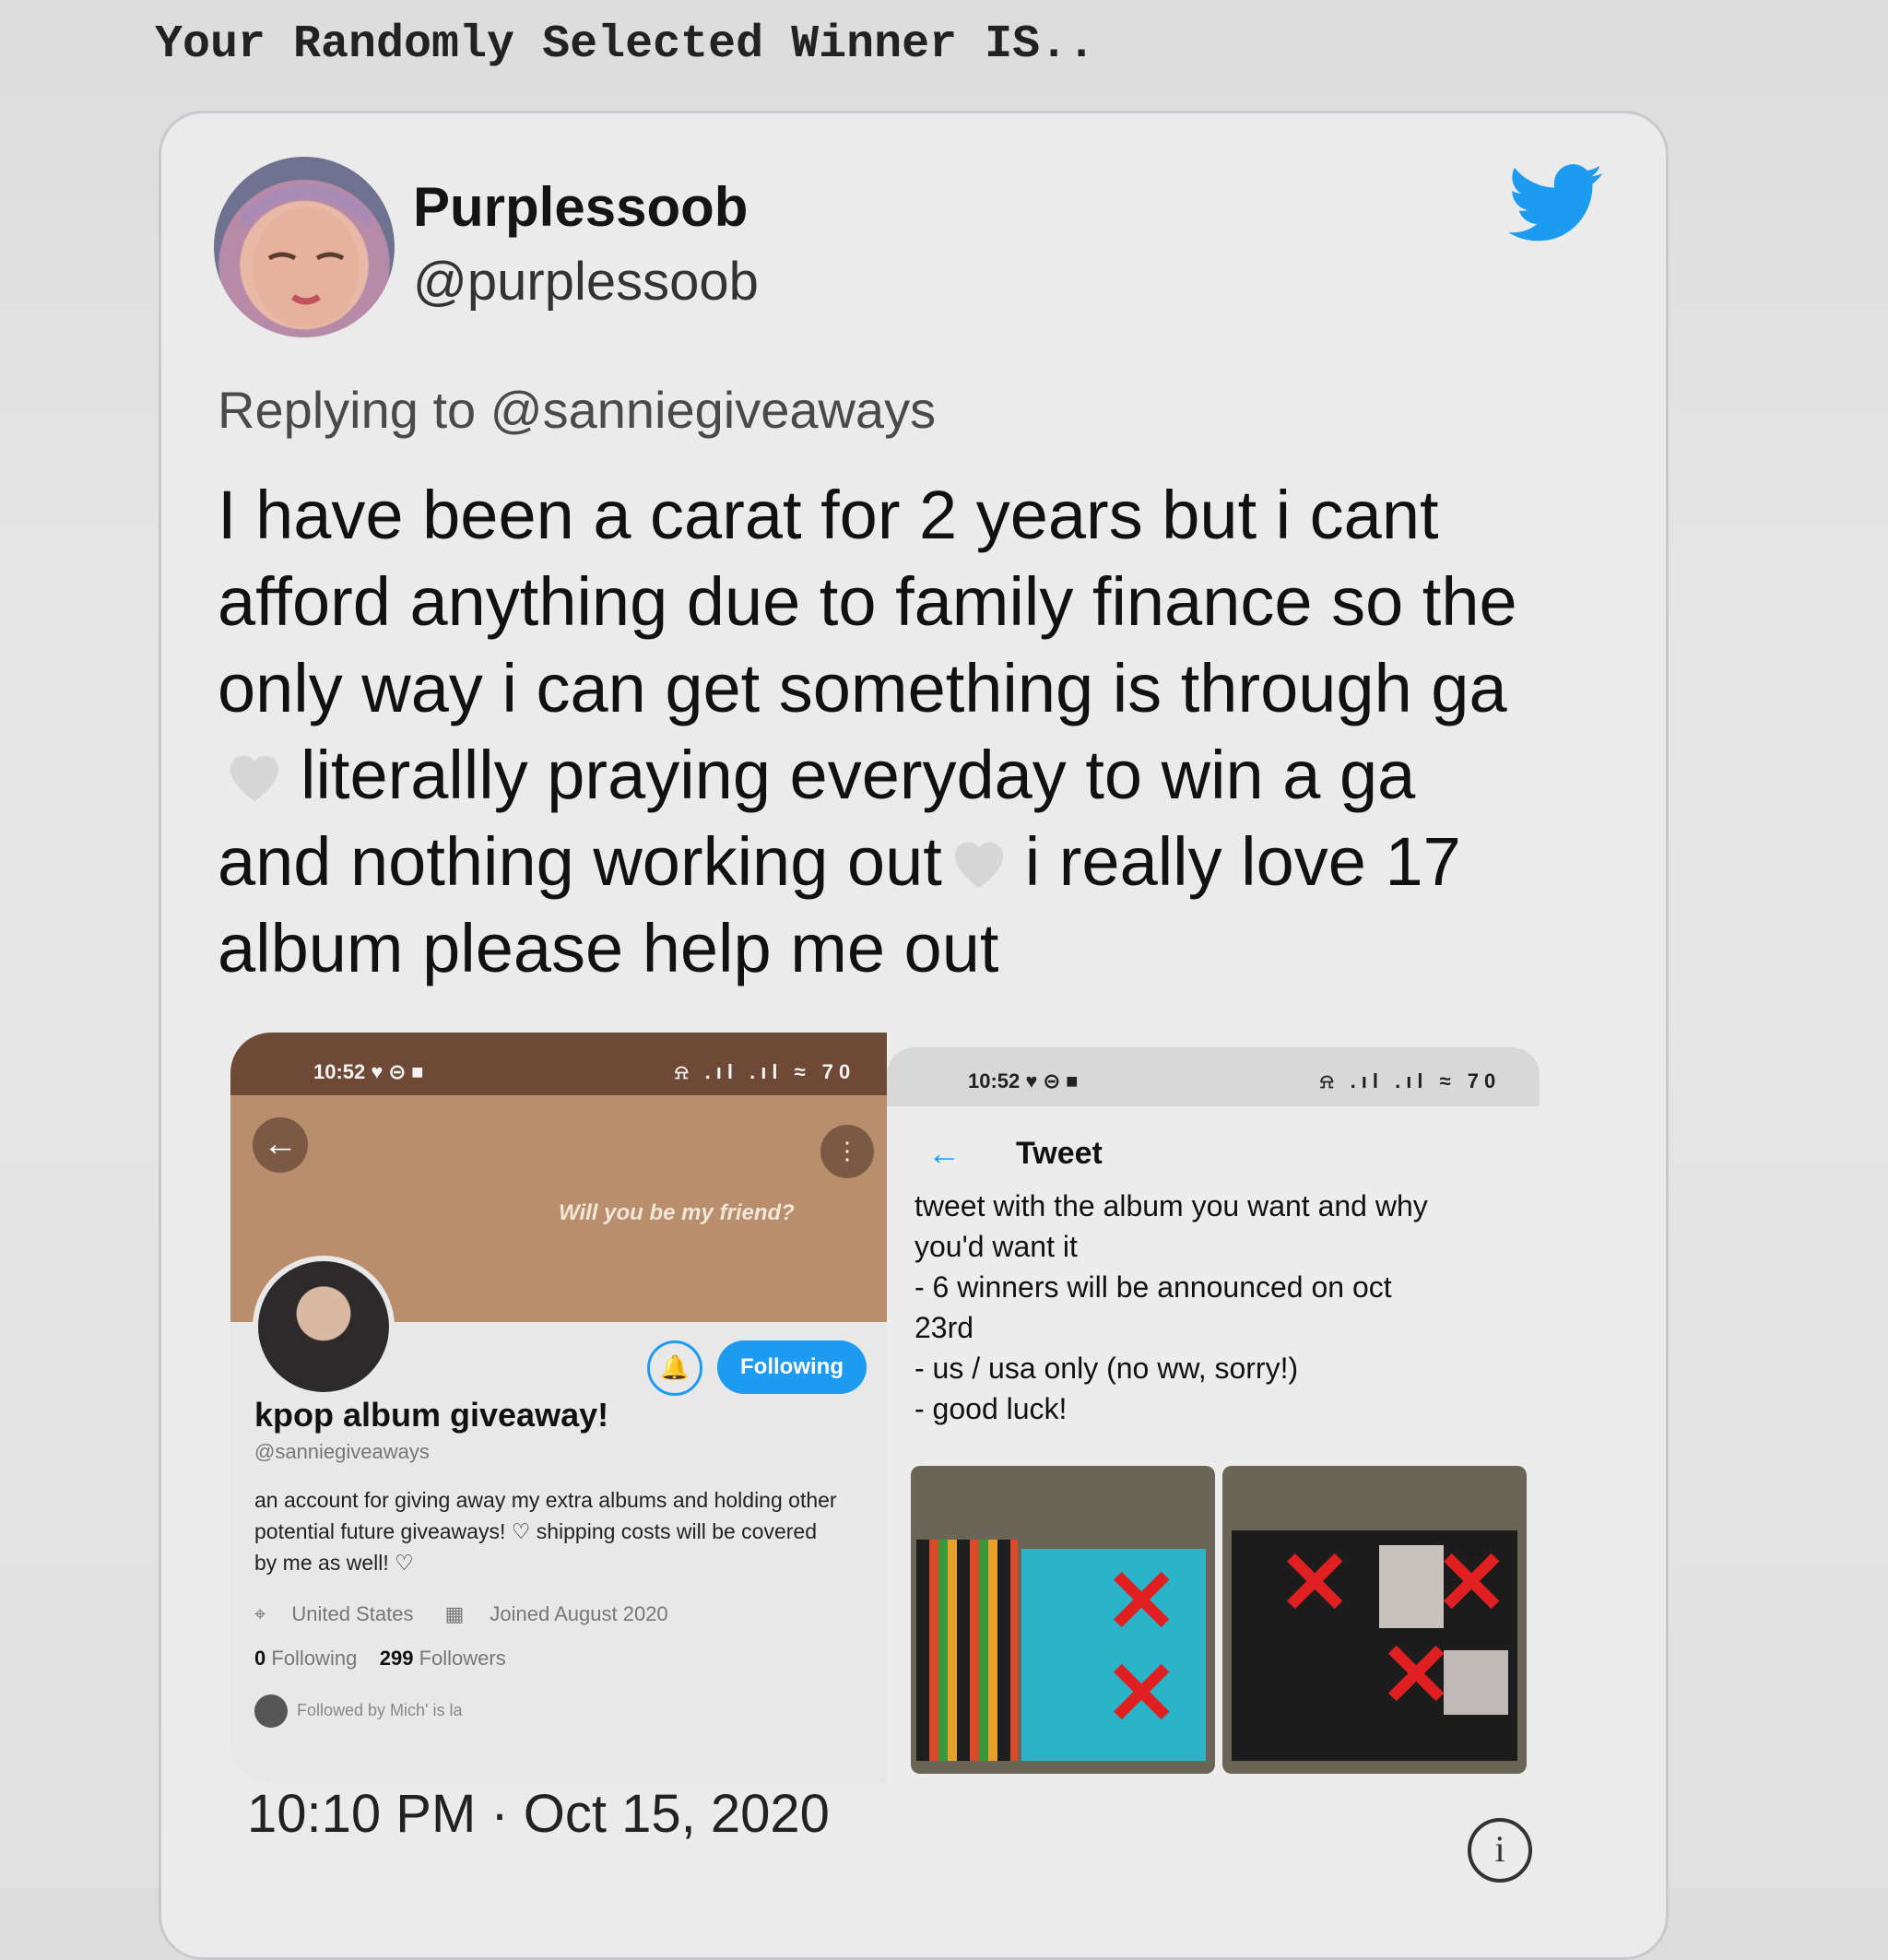 This screenshot has height=1960, width=1888. I want to click on replying-to: Replying to @sanniegiveaways, so click(577, 410).